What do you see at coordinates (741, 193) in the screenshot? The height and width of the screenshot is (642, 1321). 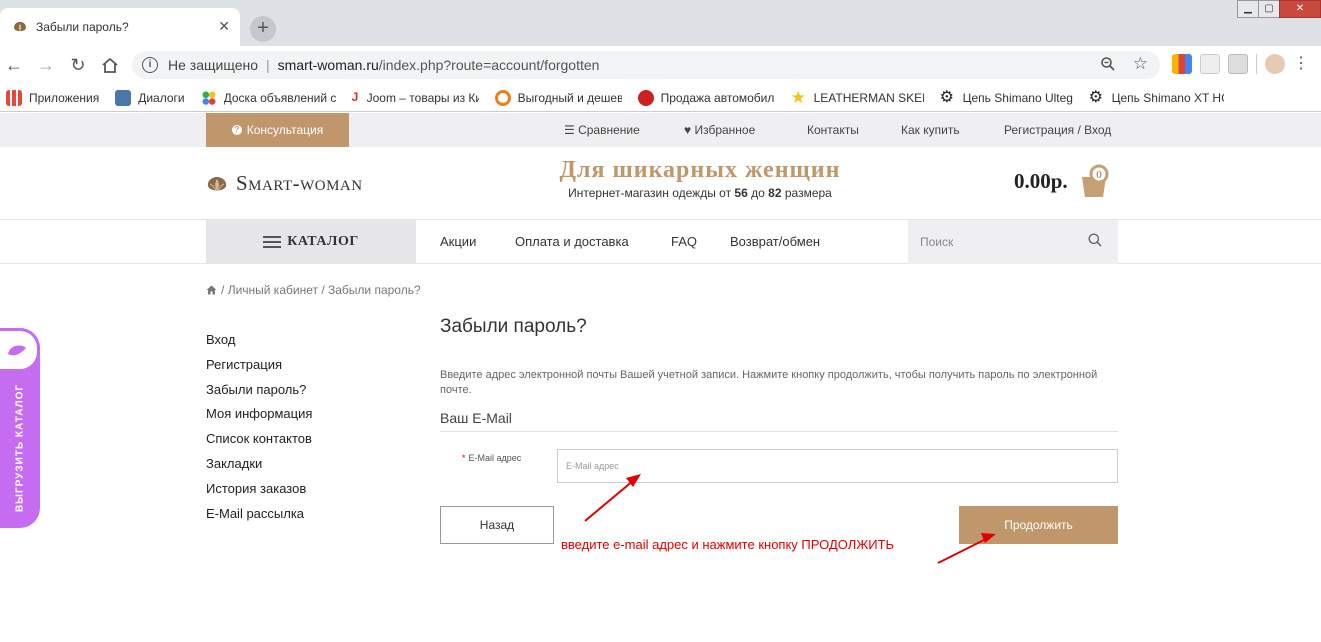 I see `size-from: 56` at bounding box center [741, 193].